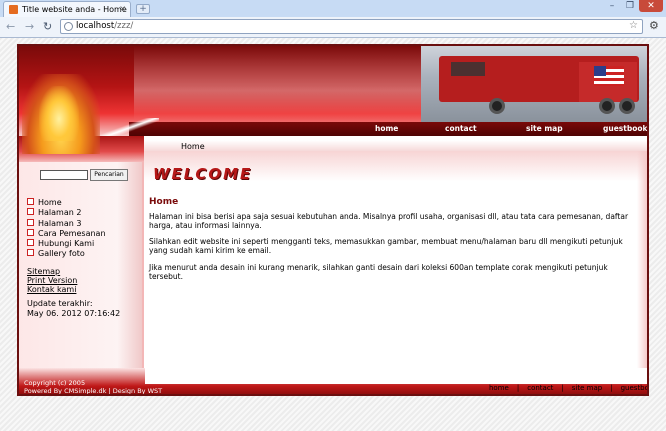 The height and width of the screenshot is (431, 666). Describe the element at coordinates (568, 388) in the screenshot. I see `footer-navigation: home | contact | site map | guestbook` at that location.